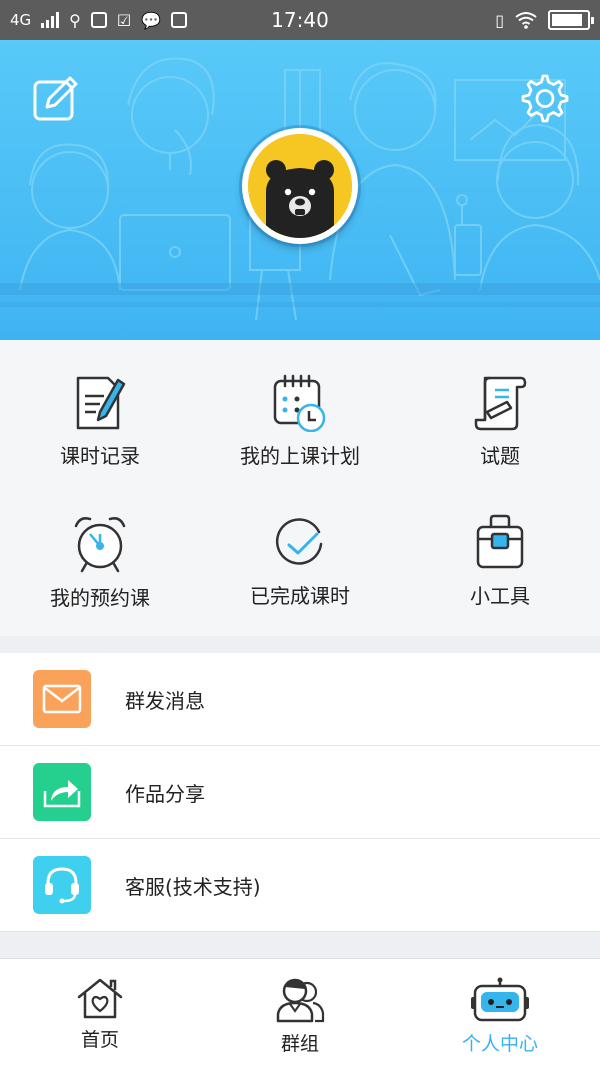  Describe the element at coordinates (300, 20) in the screenshot. I see `status-bar: 4G ⚲ ☑ 💬 17:40 ▯` at that location.